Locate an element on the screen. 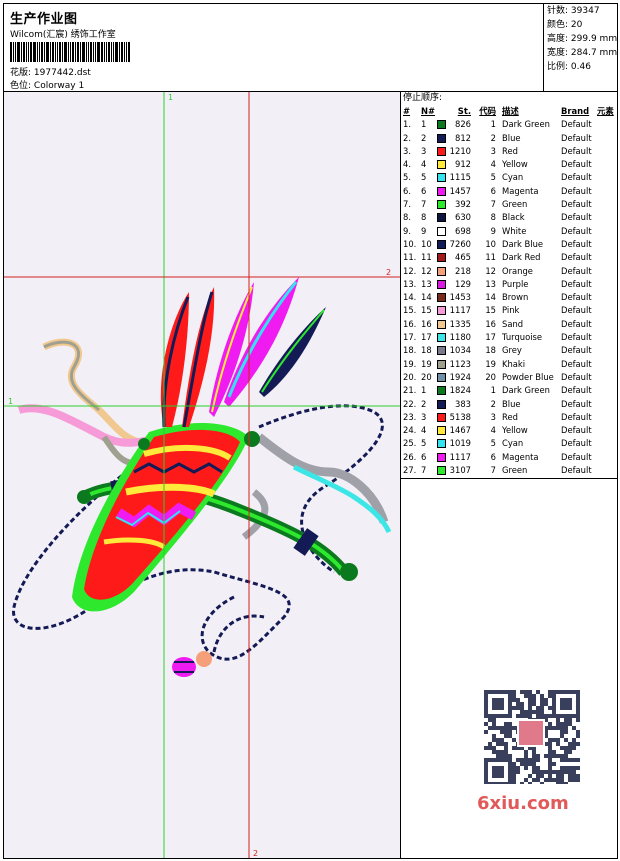 This screenshot has width=620, height=861. legend-row-code: 17 is located at coordinates (490, 337).